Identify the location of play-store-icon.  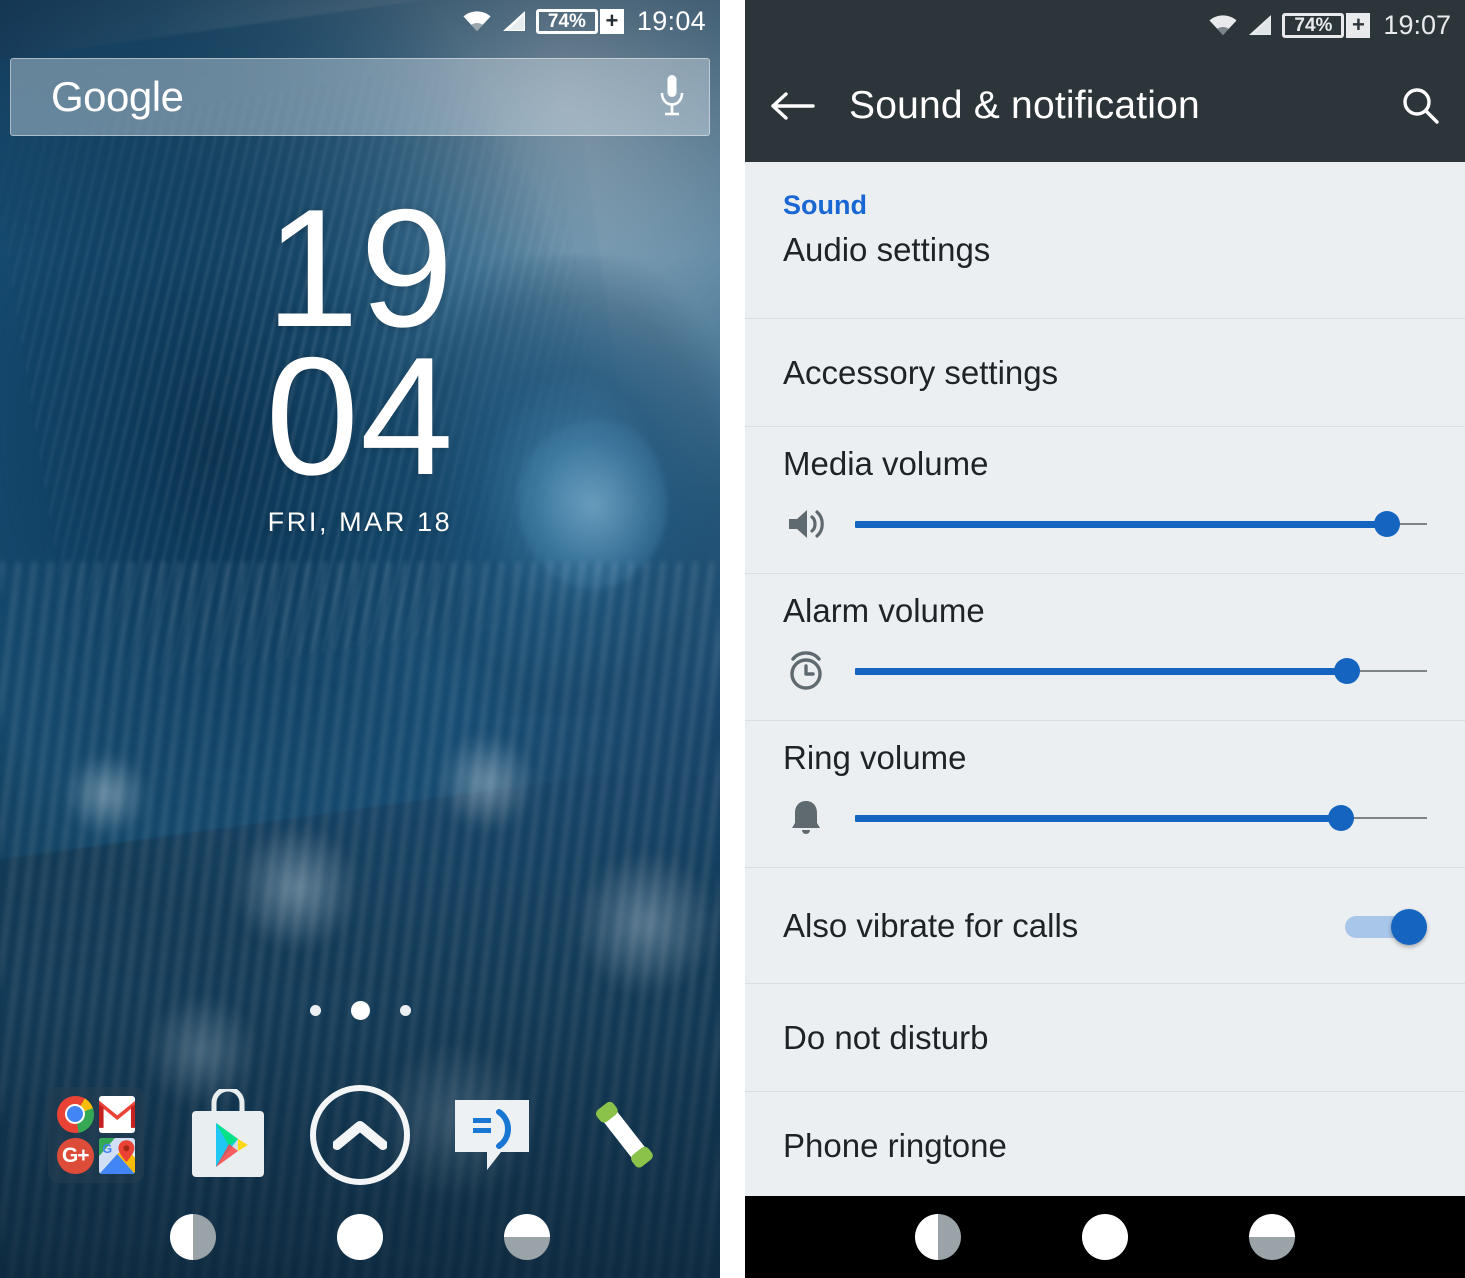
(228, 1133).